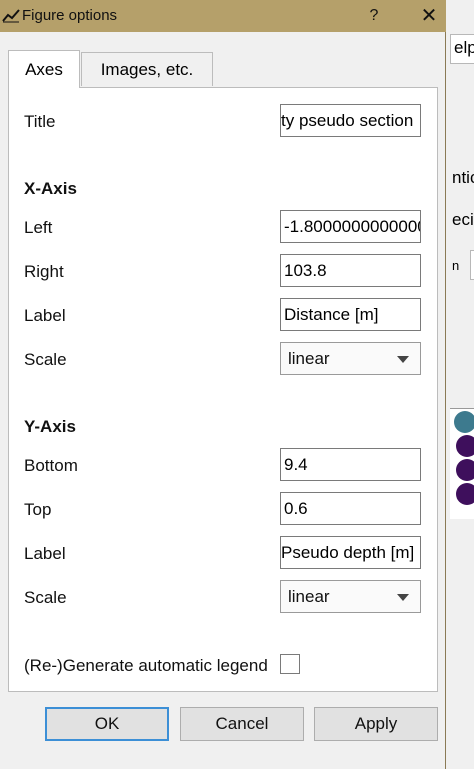  Describe the element at coordinates (463, 219) in the screenshot. I see `background-label-fragment: ecip` at that location.